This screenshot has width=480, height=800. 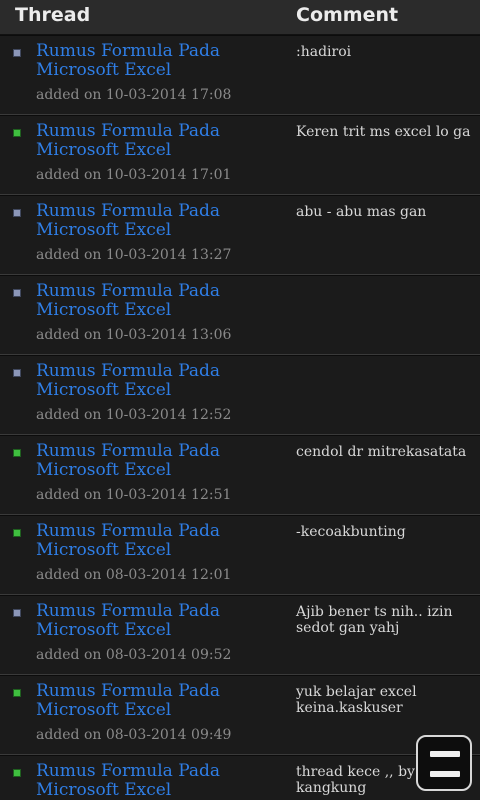 I want to click on added-timestamp: added on 10-03-2014 13:06, so click(x=134, y=335).